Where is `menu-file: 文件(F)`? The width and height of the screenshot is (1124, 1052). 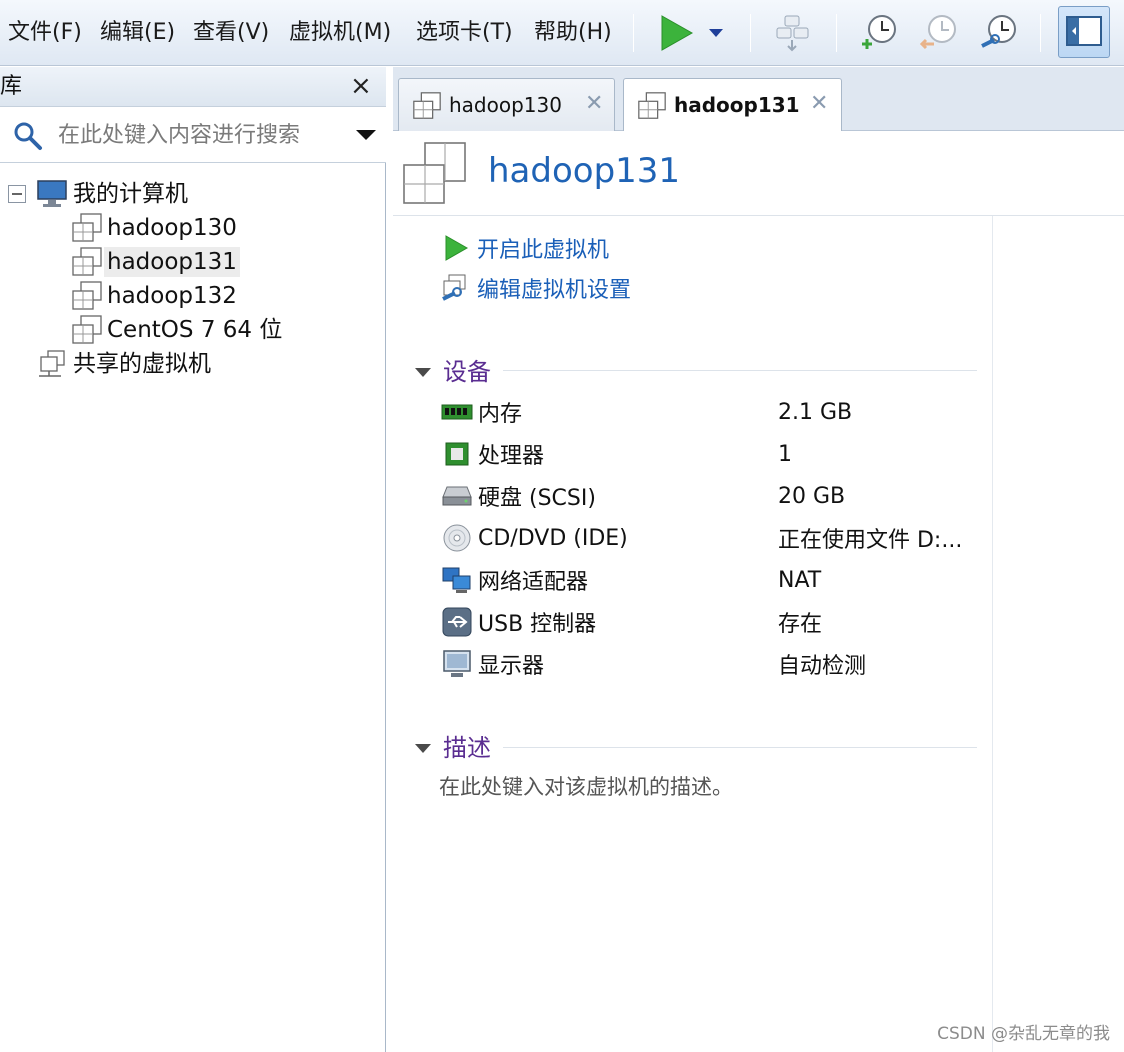
menu-file: 文件(F) is located at coordinates (45, 33).